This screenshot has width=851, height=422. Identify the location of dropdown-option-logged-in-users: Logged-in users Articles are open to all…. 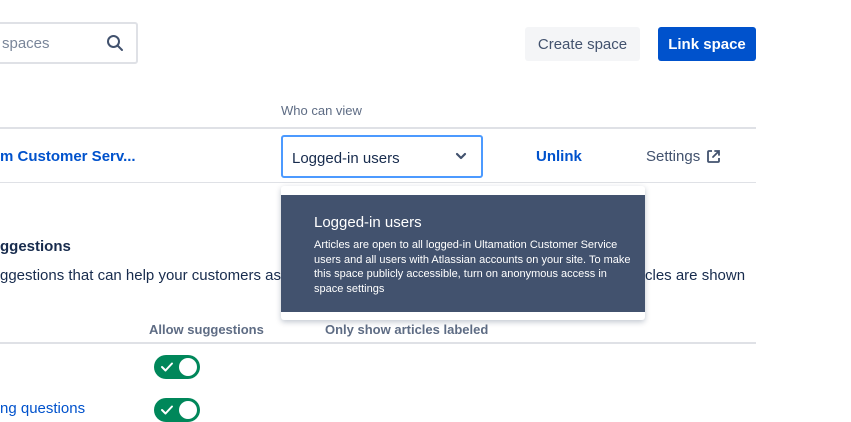
(463, 253).